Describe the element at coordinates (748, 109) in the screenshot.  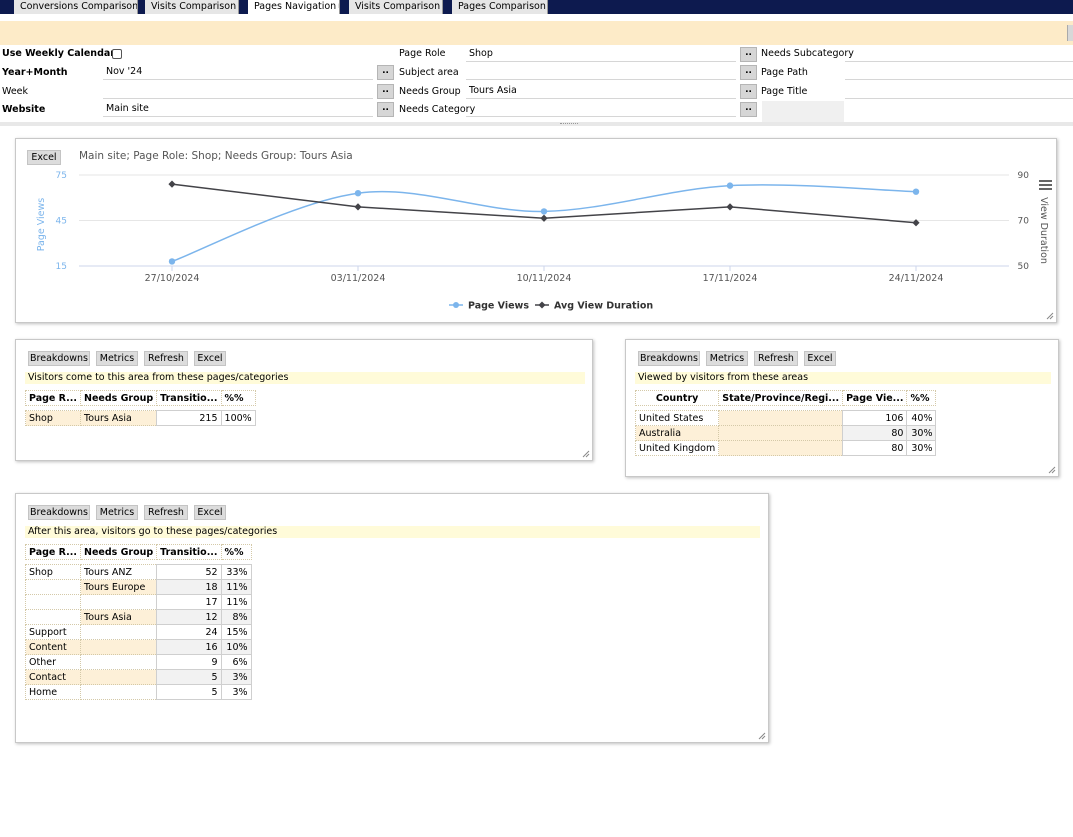
I see `needs-category-picker-button: ..` at that location.